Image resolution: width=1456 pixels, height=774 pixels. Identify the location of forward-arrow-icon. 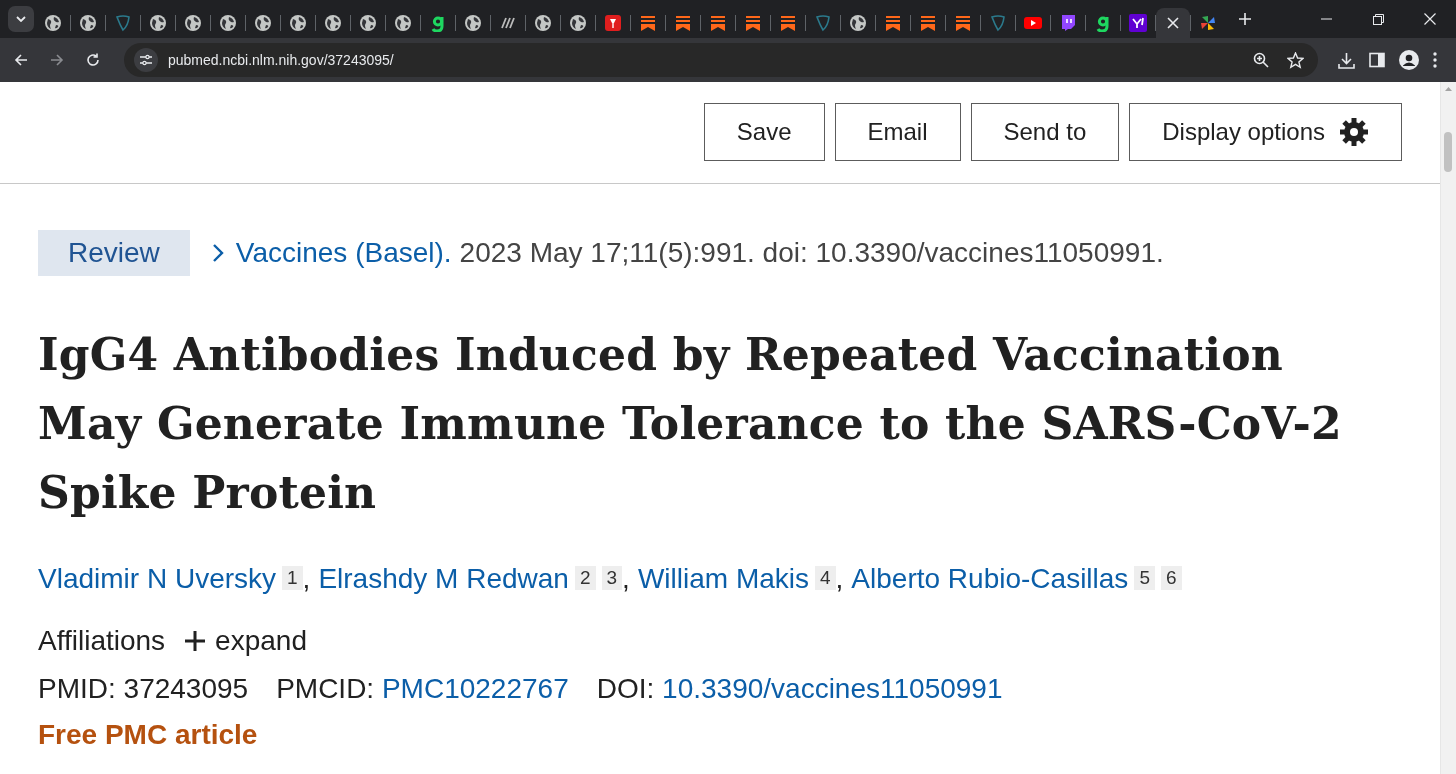
(57, 60).